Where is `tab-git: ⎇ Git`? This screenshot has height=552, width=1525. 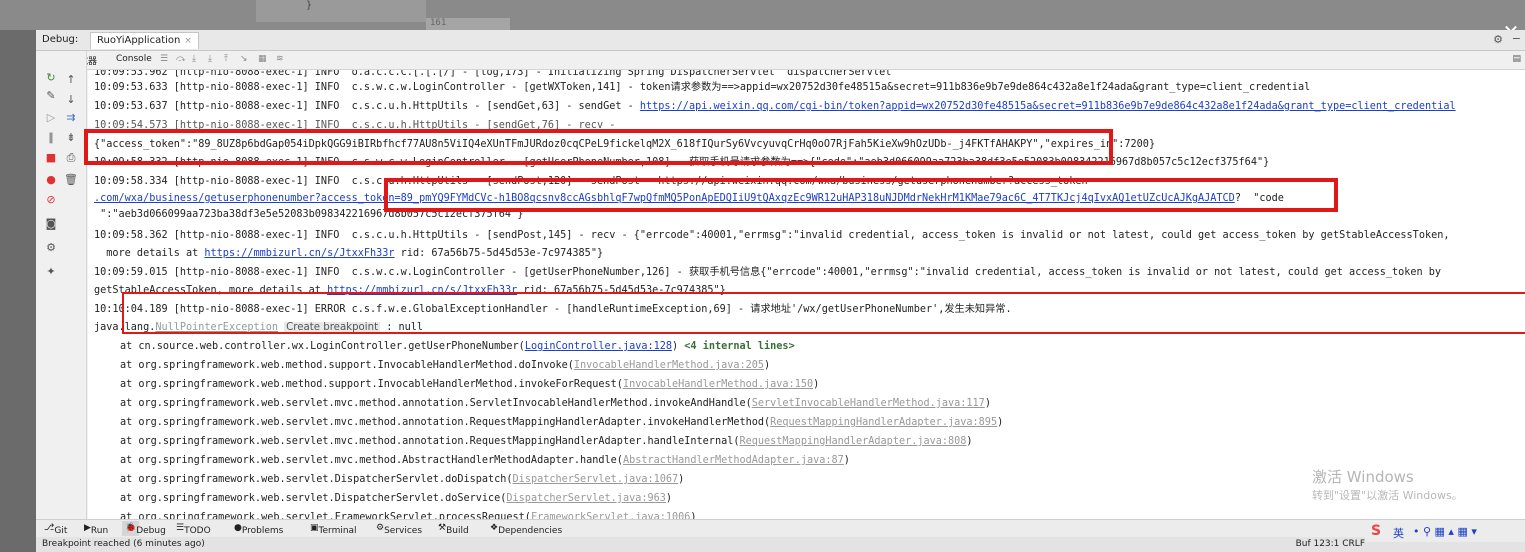
tab-git: ⎇ Git is located at coordinates (55, 529).